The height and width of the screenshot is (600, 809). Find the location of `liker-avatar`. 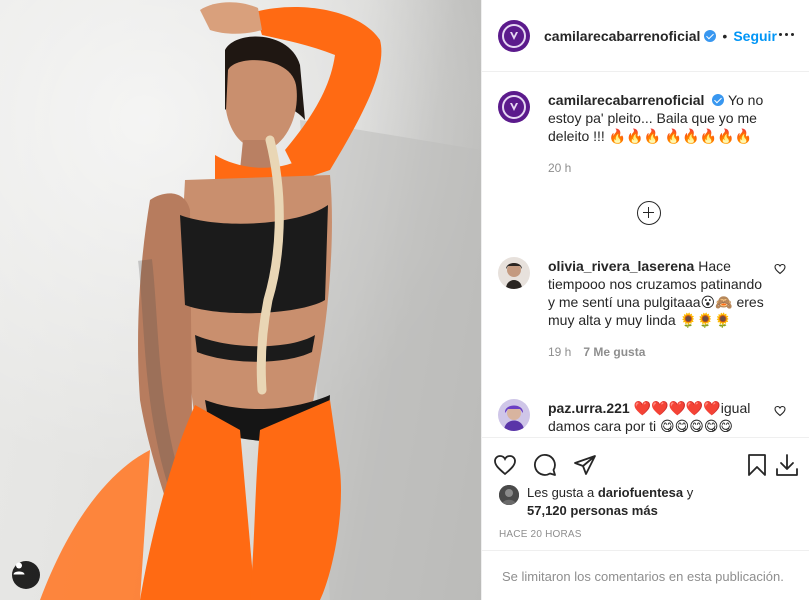

liker-avatar is located at coordinates (509, 495).